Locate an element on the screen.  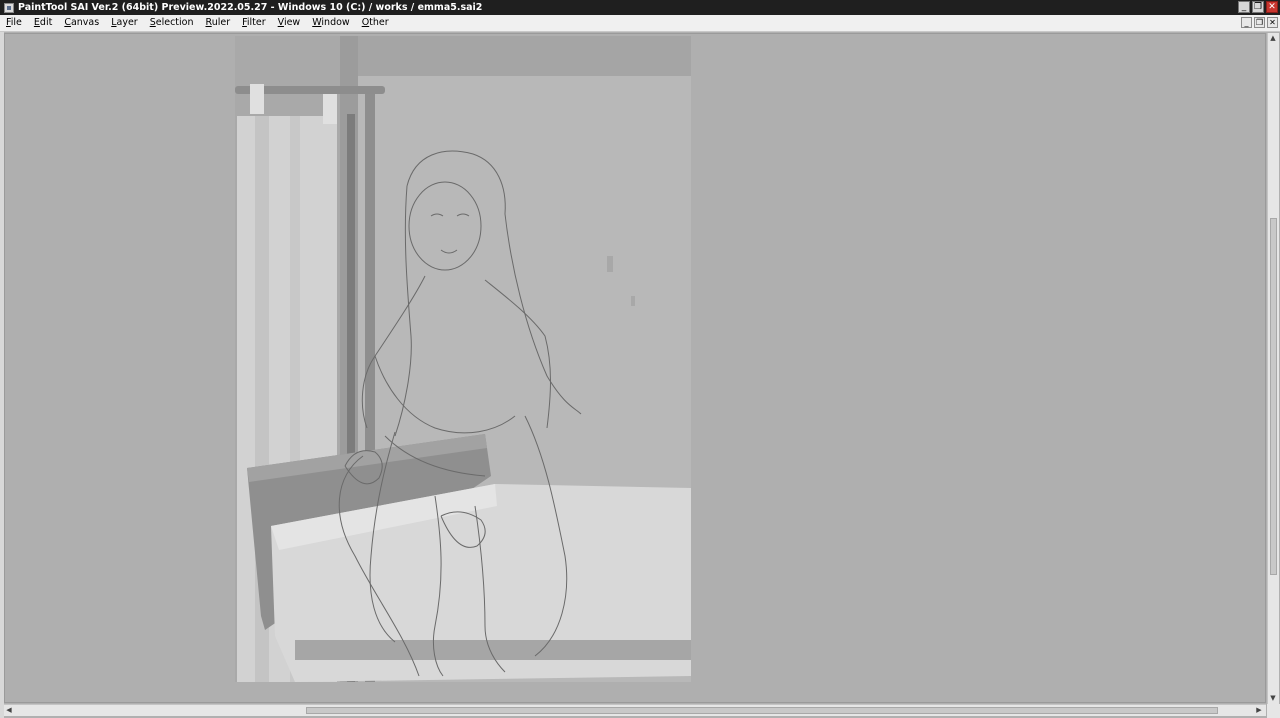
maximize-button: ❐ is located at coordinates (1258, 7).